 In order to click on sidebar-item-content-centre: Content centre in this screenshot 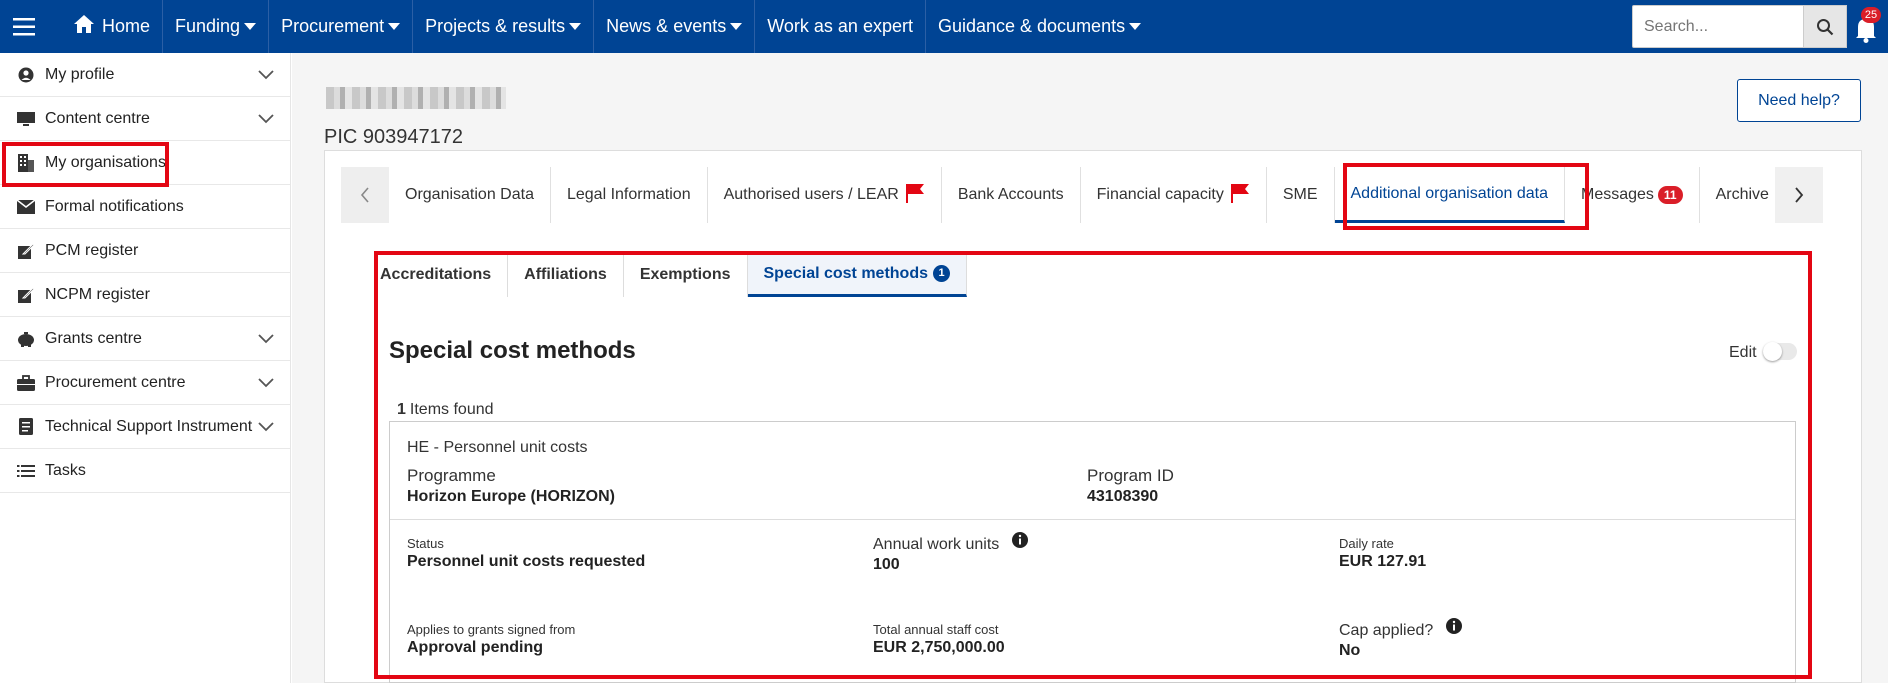, I will do `click(145, 119)`.